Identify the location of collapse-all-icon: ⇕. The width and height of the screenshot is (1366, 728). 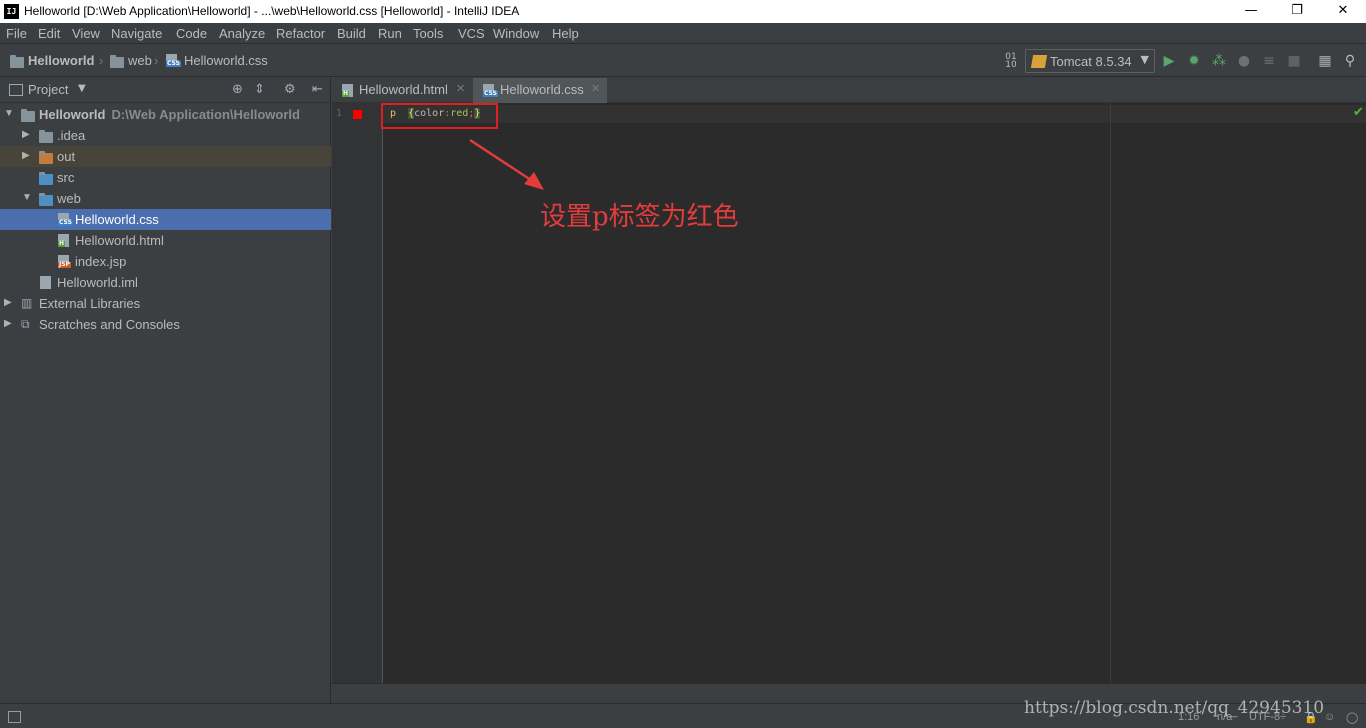
(259, 89).